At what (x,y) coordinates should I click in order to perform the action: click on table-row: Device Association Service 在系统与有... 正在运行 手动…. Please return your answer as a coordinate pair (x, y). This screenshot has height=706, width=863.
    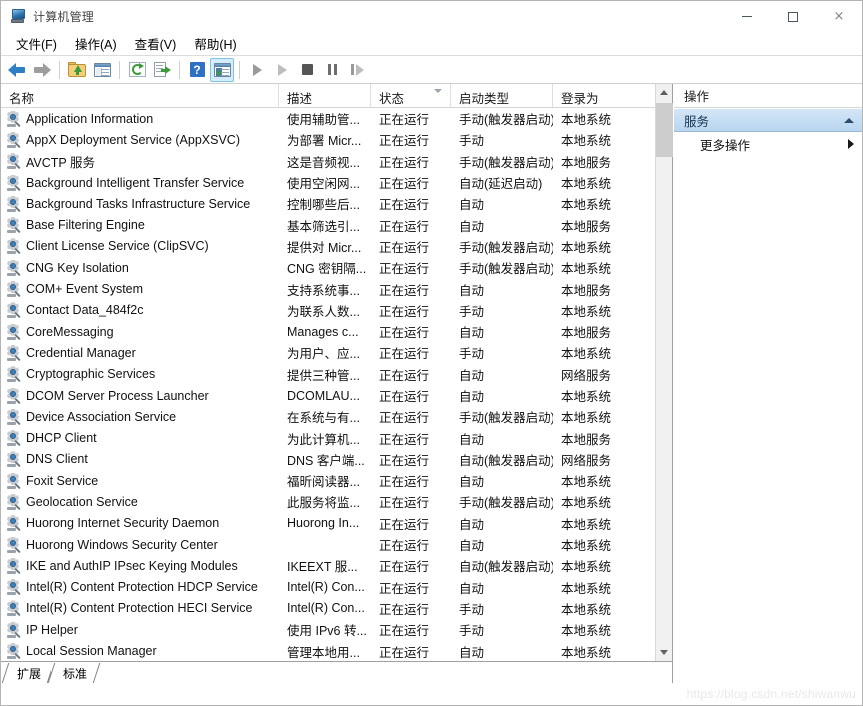
    Looking at the image, I should click on (328, 416).